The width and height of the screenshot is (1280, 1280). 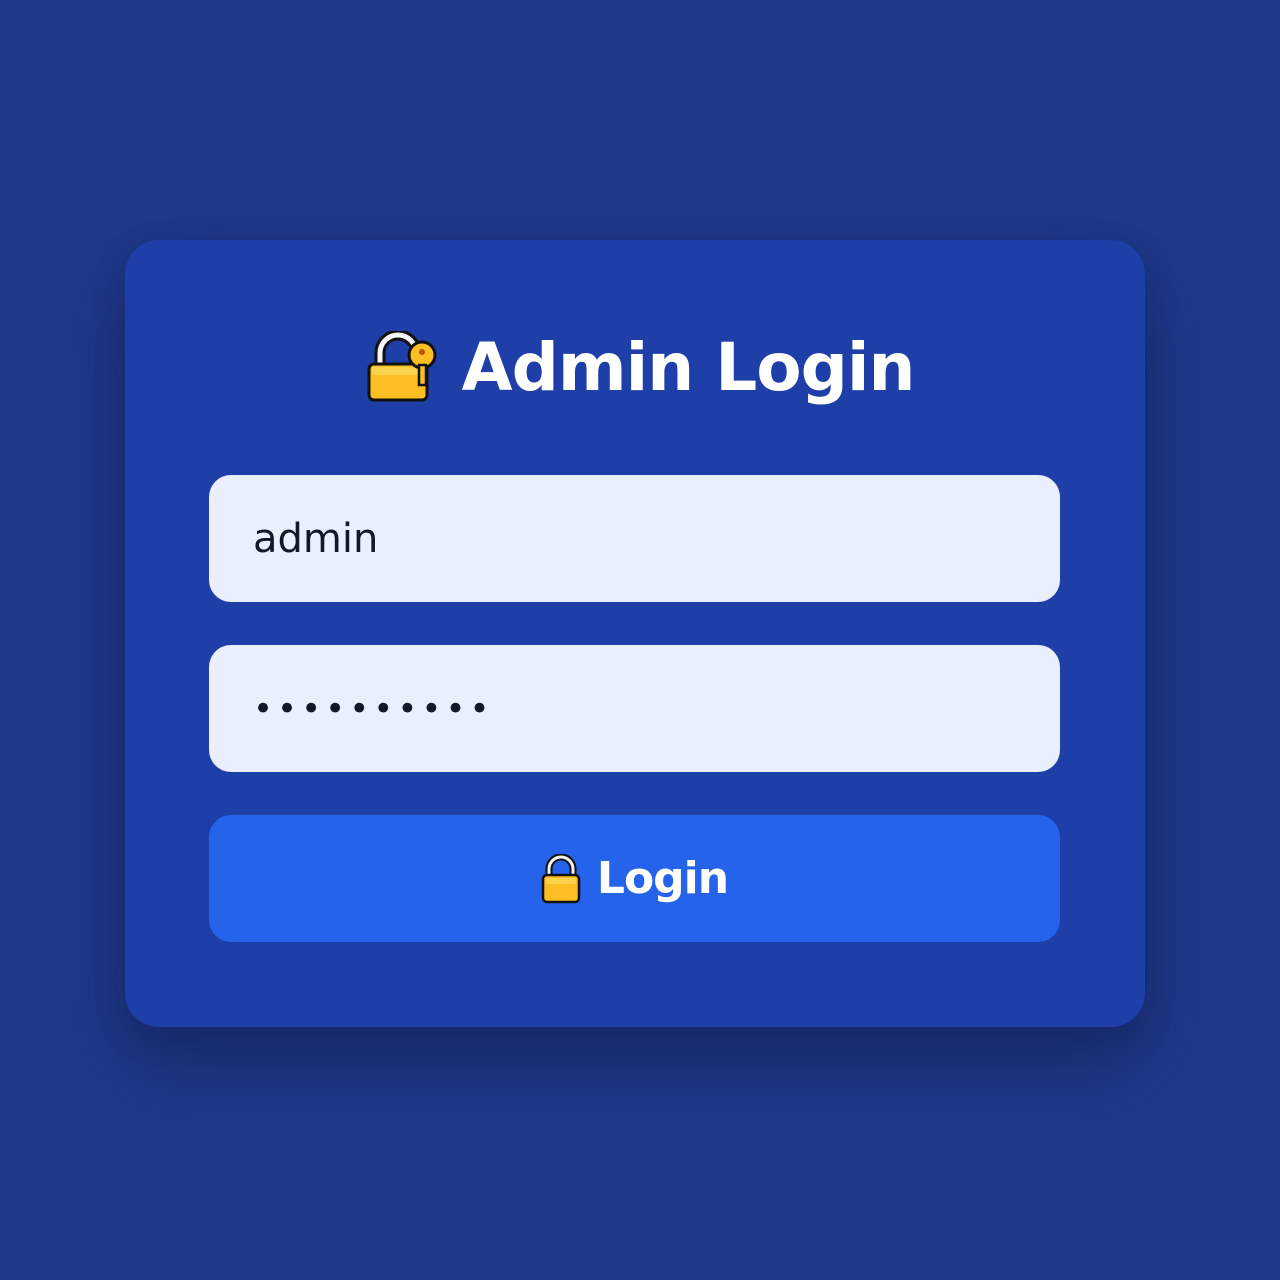 I want to click on username-field-container, so click(x=634, y=538).